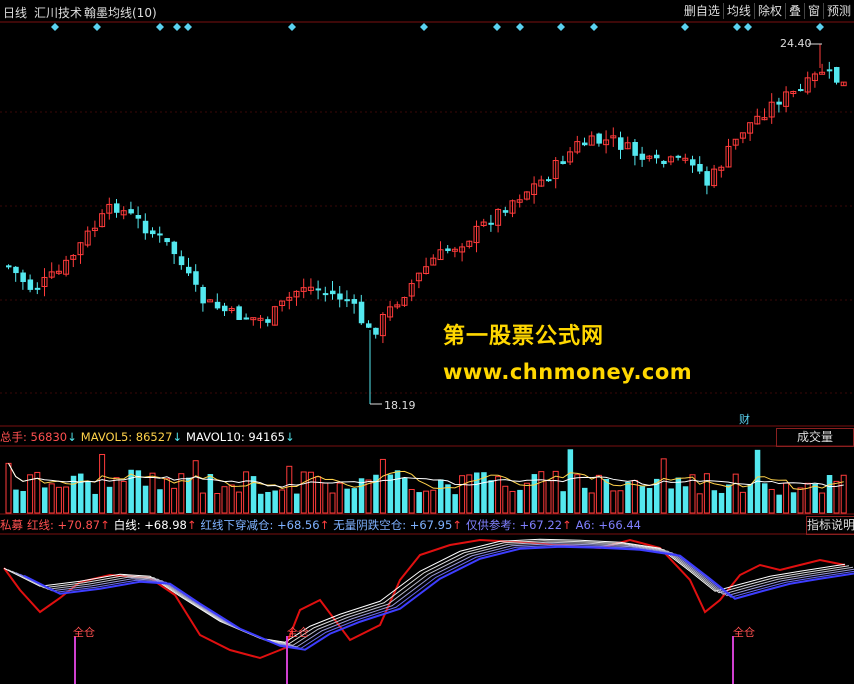  I want to click on overlay-button: 叠, so click(794, 11).